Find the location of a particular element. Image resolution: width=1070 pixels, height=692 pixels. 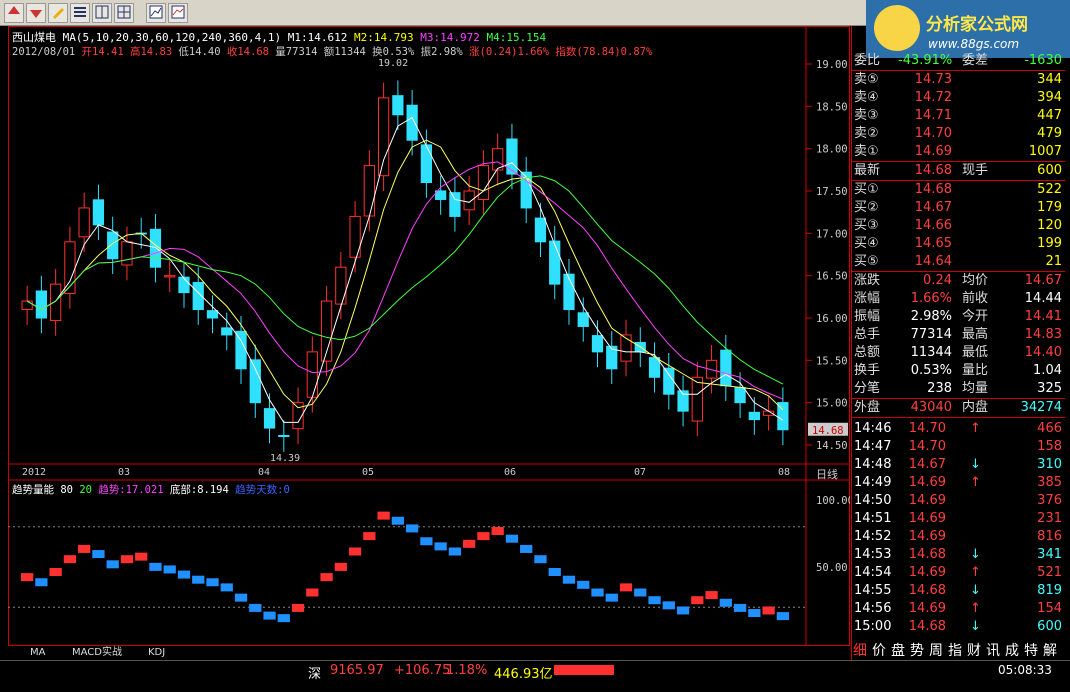

row-value2: 394 is located at coordinates (1049, 97).